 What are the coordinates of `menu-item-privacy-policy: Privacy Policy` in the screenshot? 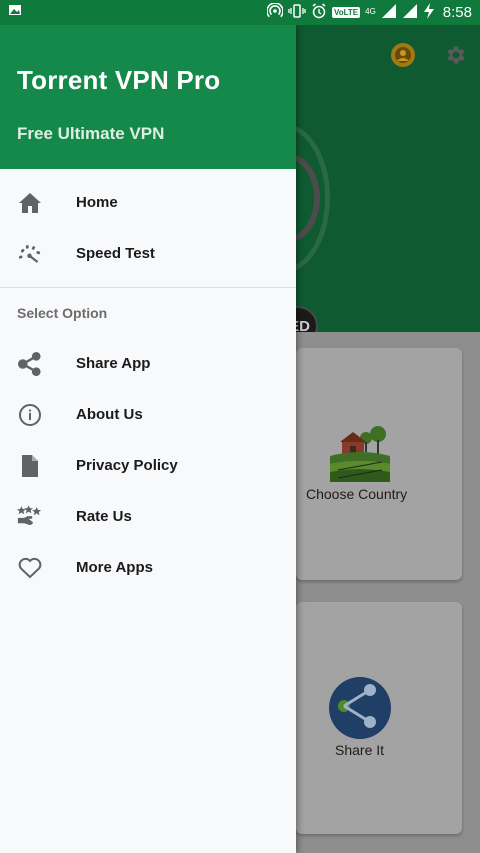 It's located at (148, 465).